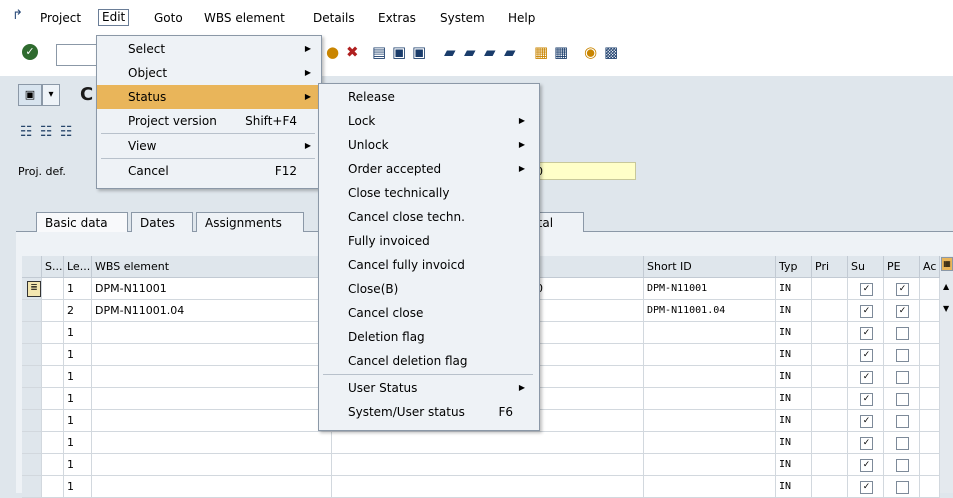  What do you see at coordinates (462, 18) in the screenshot?
I see `menu-system: System` at bounding box center [462, 18].